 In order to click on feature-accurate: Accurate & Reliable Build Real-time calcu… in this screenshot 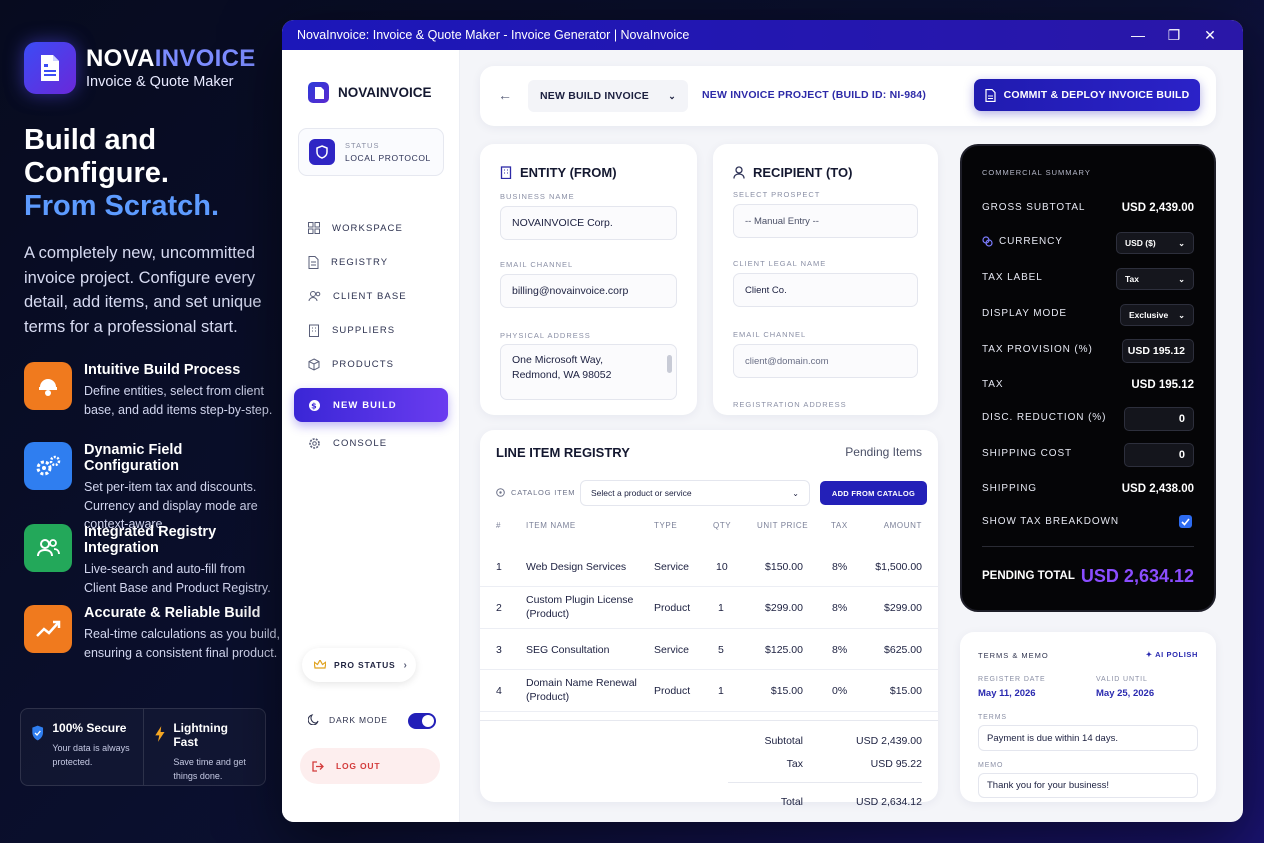, I will do `click(152, 633)`.